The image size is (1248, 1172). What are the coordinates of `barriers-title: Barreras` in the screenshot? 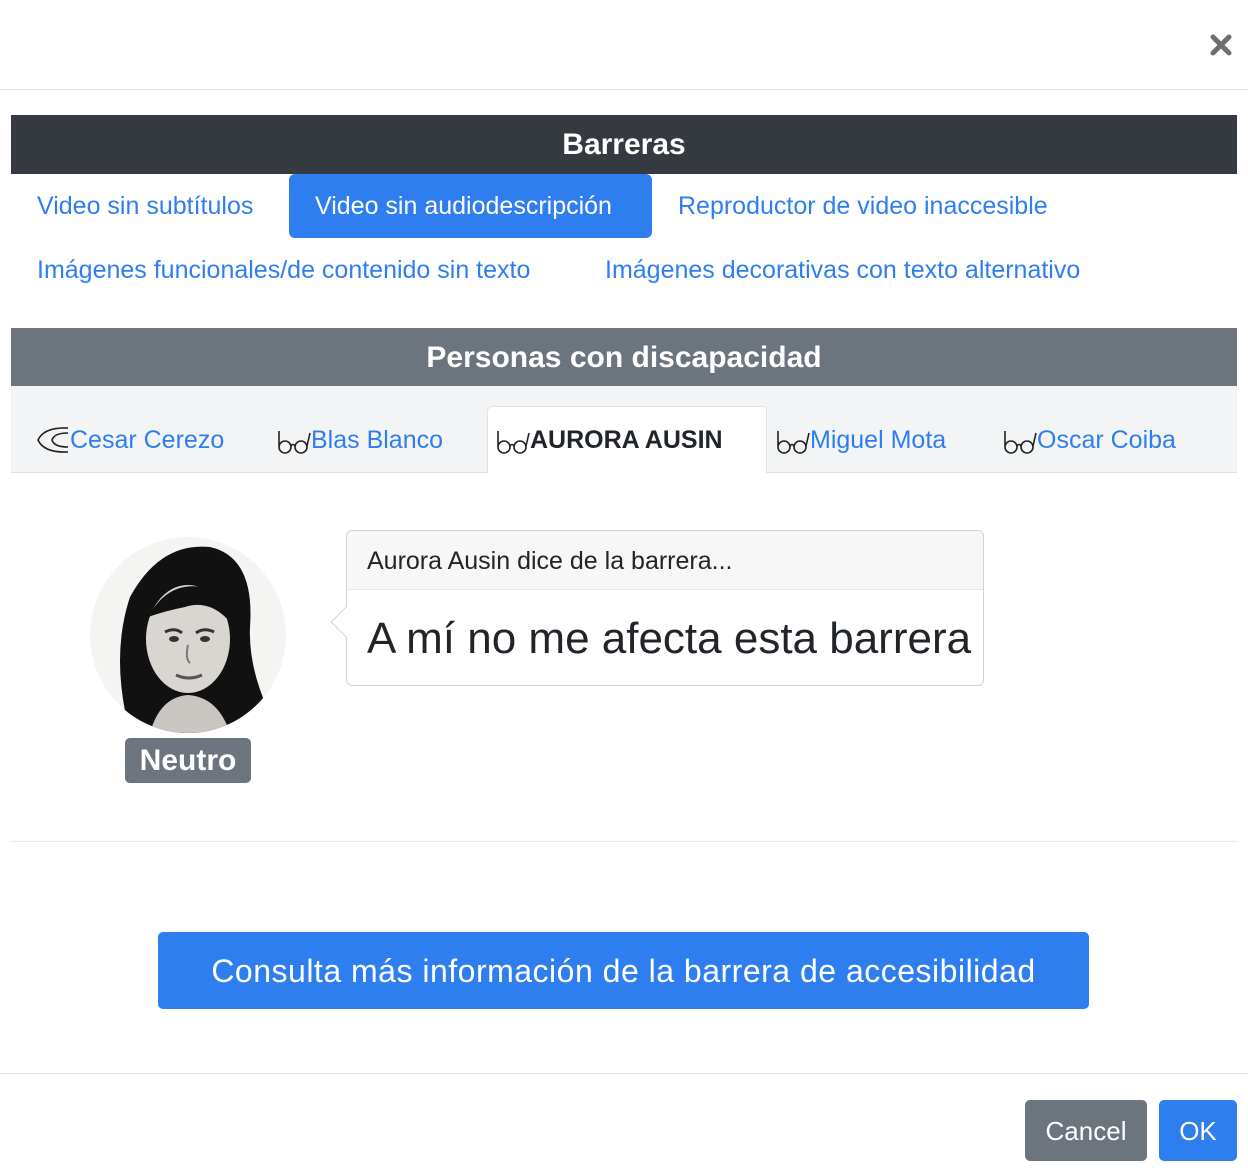 It's located at (624, 144).